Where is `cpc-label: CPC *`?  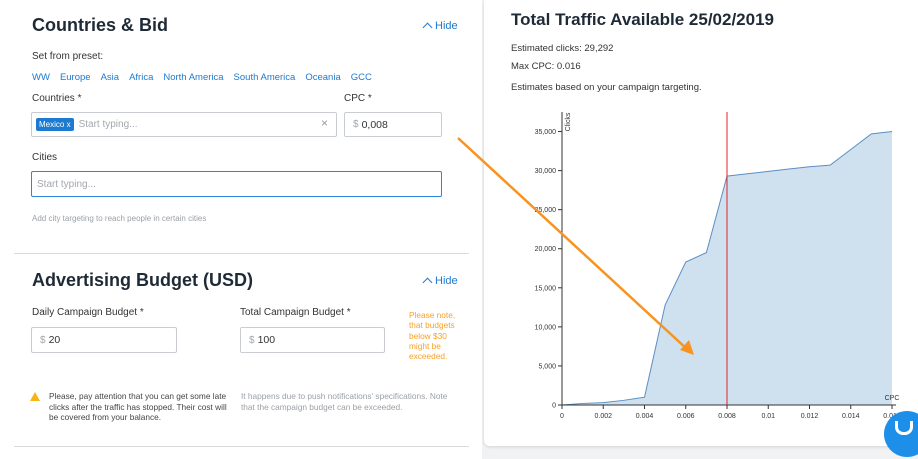 cpc-label: CPC * is located at coordinates (358, 98).